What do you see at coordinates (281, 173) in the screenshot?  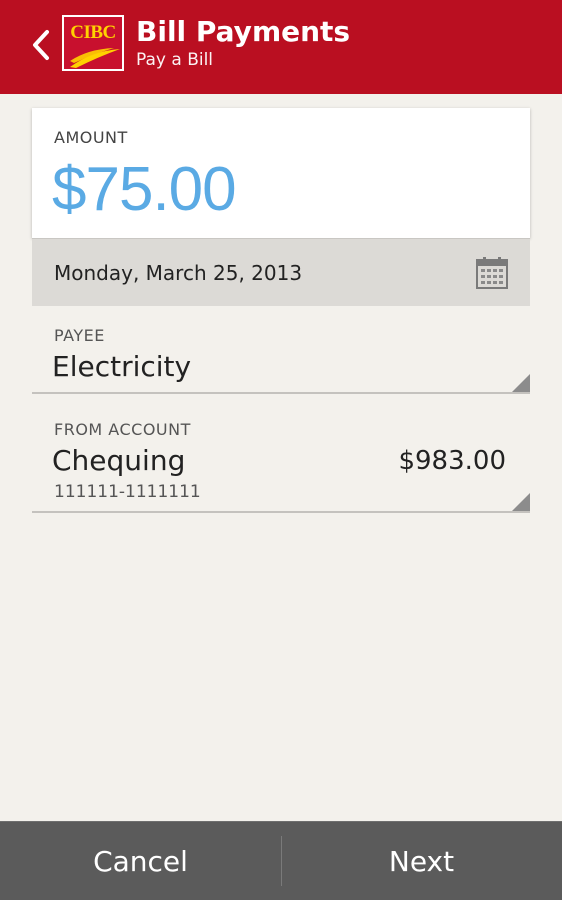 I see `amount-field: AMOUNT $75.00` at bounding box center [281, 173].